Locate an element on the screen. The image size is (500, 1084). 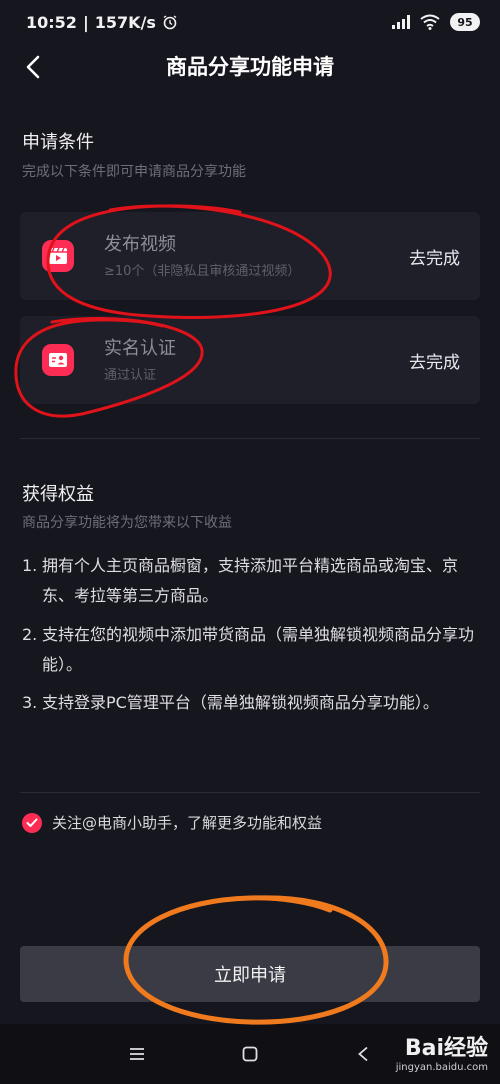
back-button is located at coordinates (33, 67).